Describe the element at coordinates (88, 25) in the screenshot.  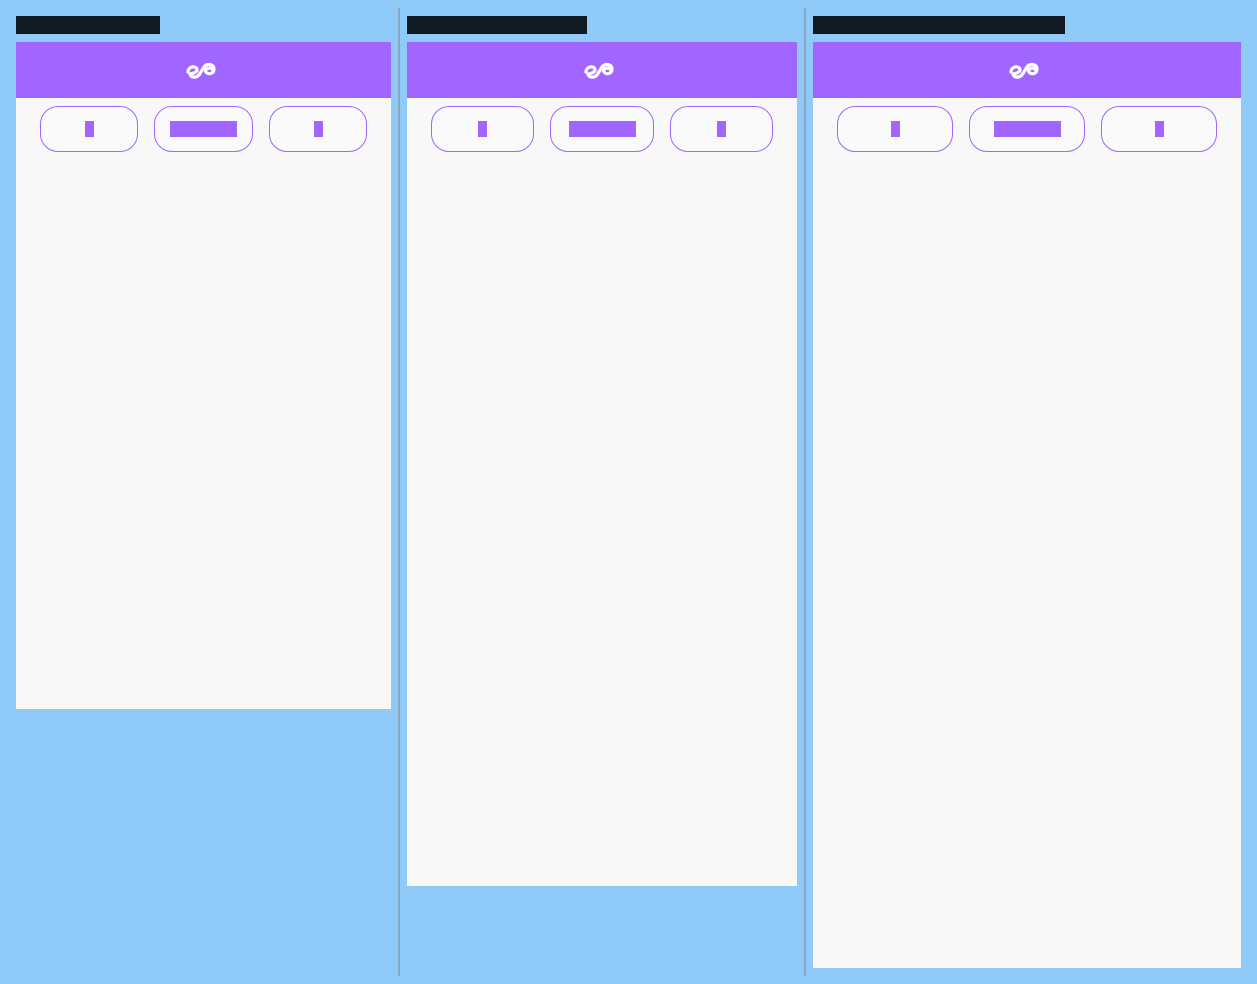
I see `column-1-title` at that location.